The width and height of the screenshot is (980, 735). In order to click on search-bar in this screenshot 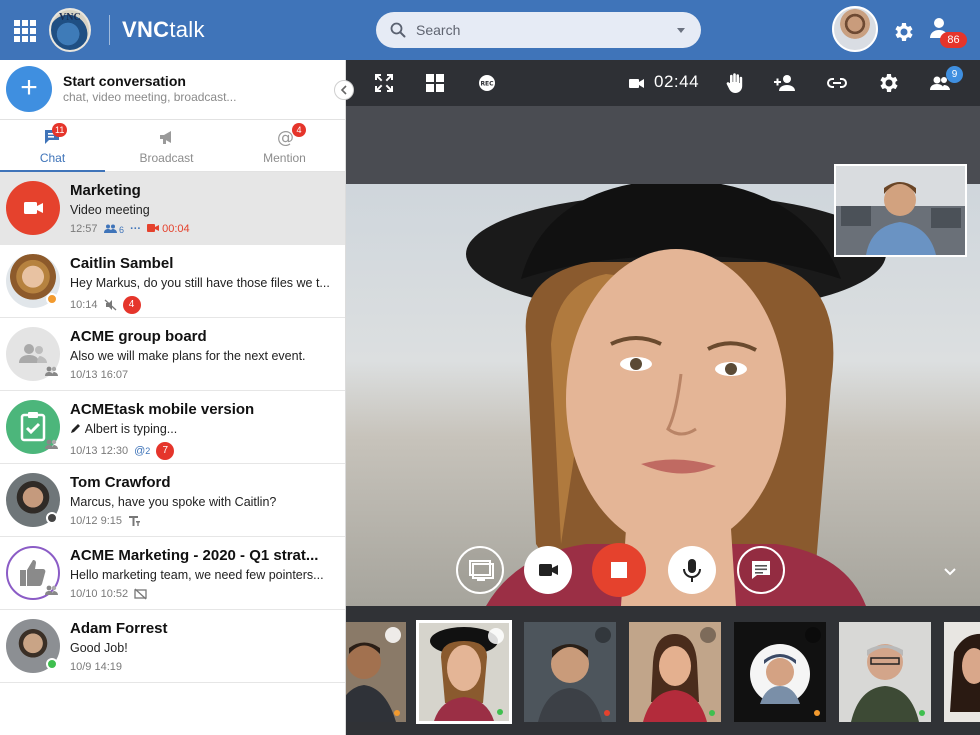, I will do `click(538, 30)`.